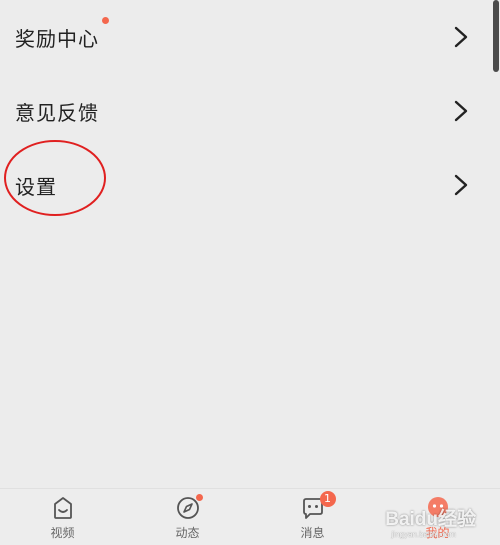  Describe the element at coordinates (187, 533) in the screenshot. I see `tab-label: 动态` at that location.